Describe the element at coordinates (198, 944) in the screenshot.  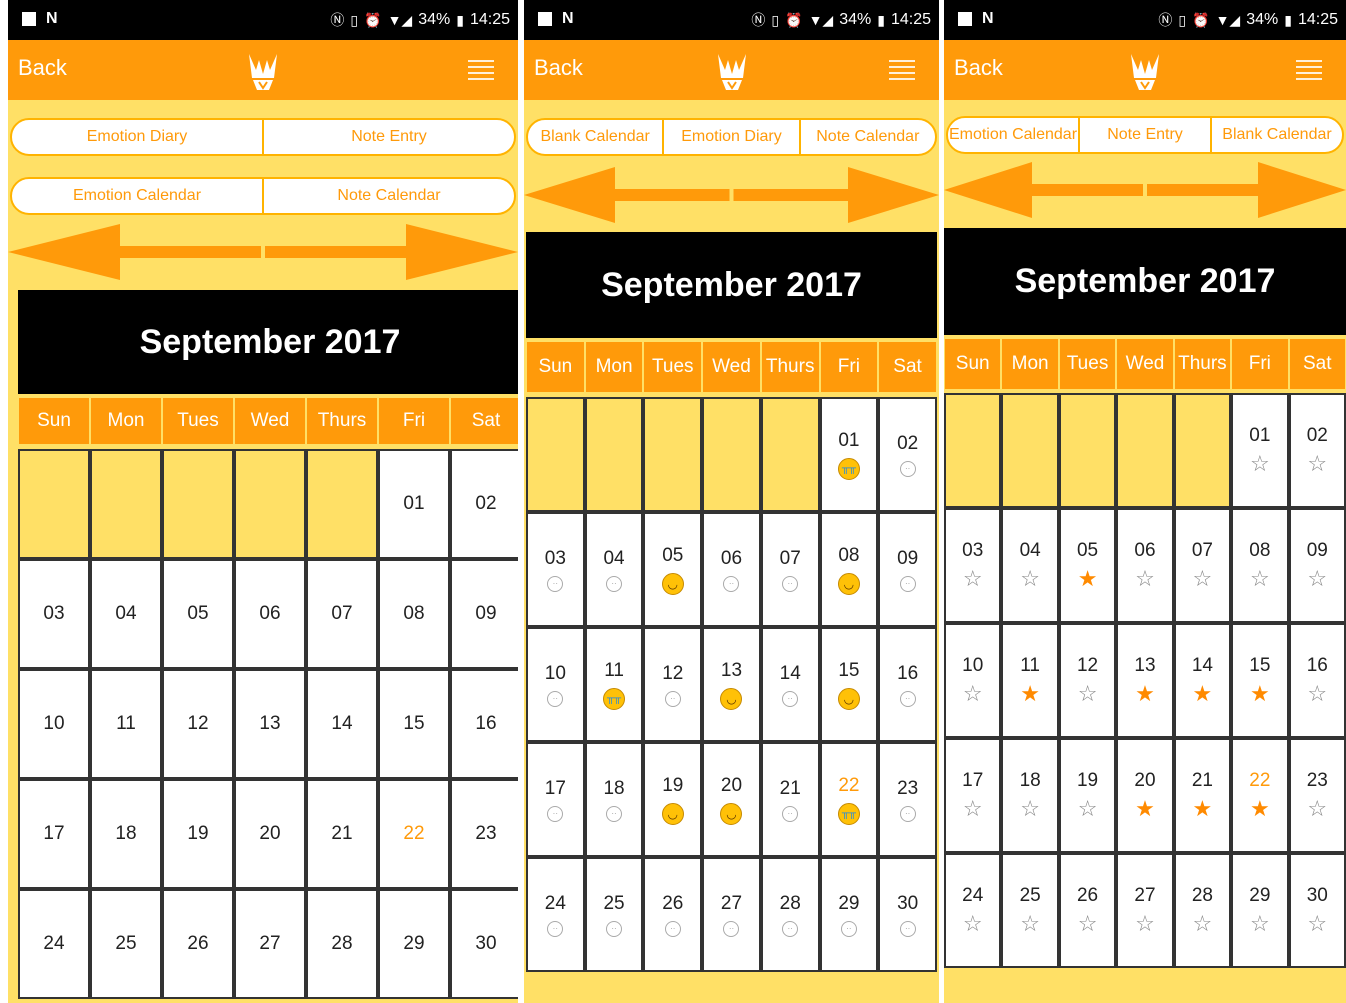
I see `day-cell: 26` at that location.